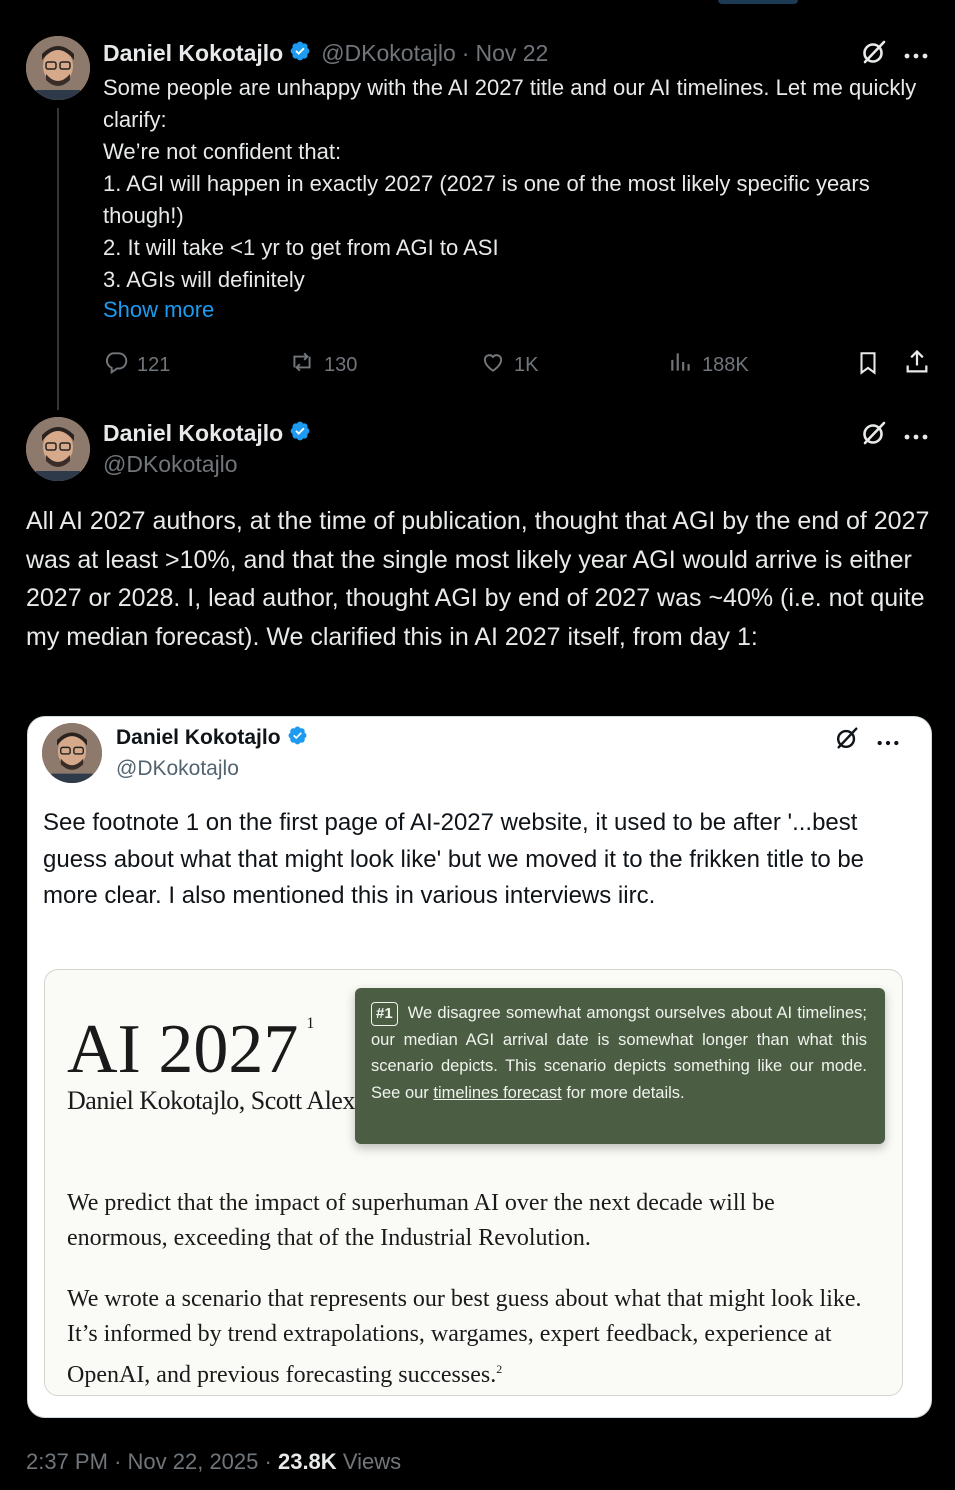  Describe the element at coordinates (322, 365) in the screenshot. I see `repost-button: 130` at that location.